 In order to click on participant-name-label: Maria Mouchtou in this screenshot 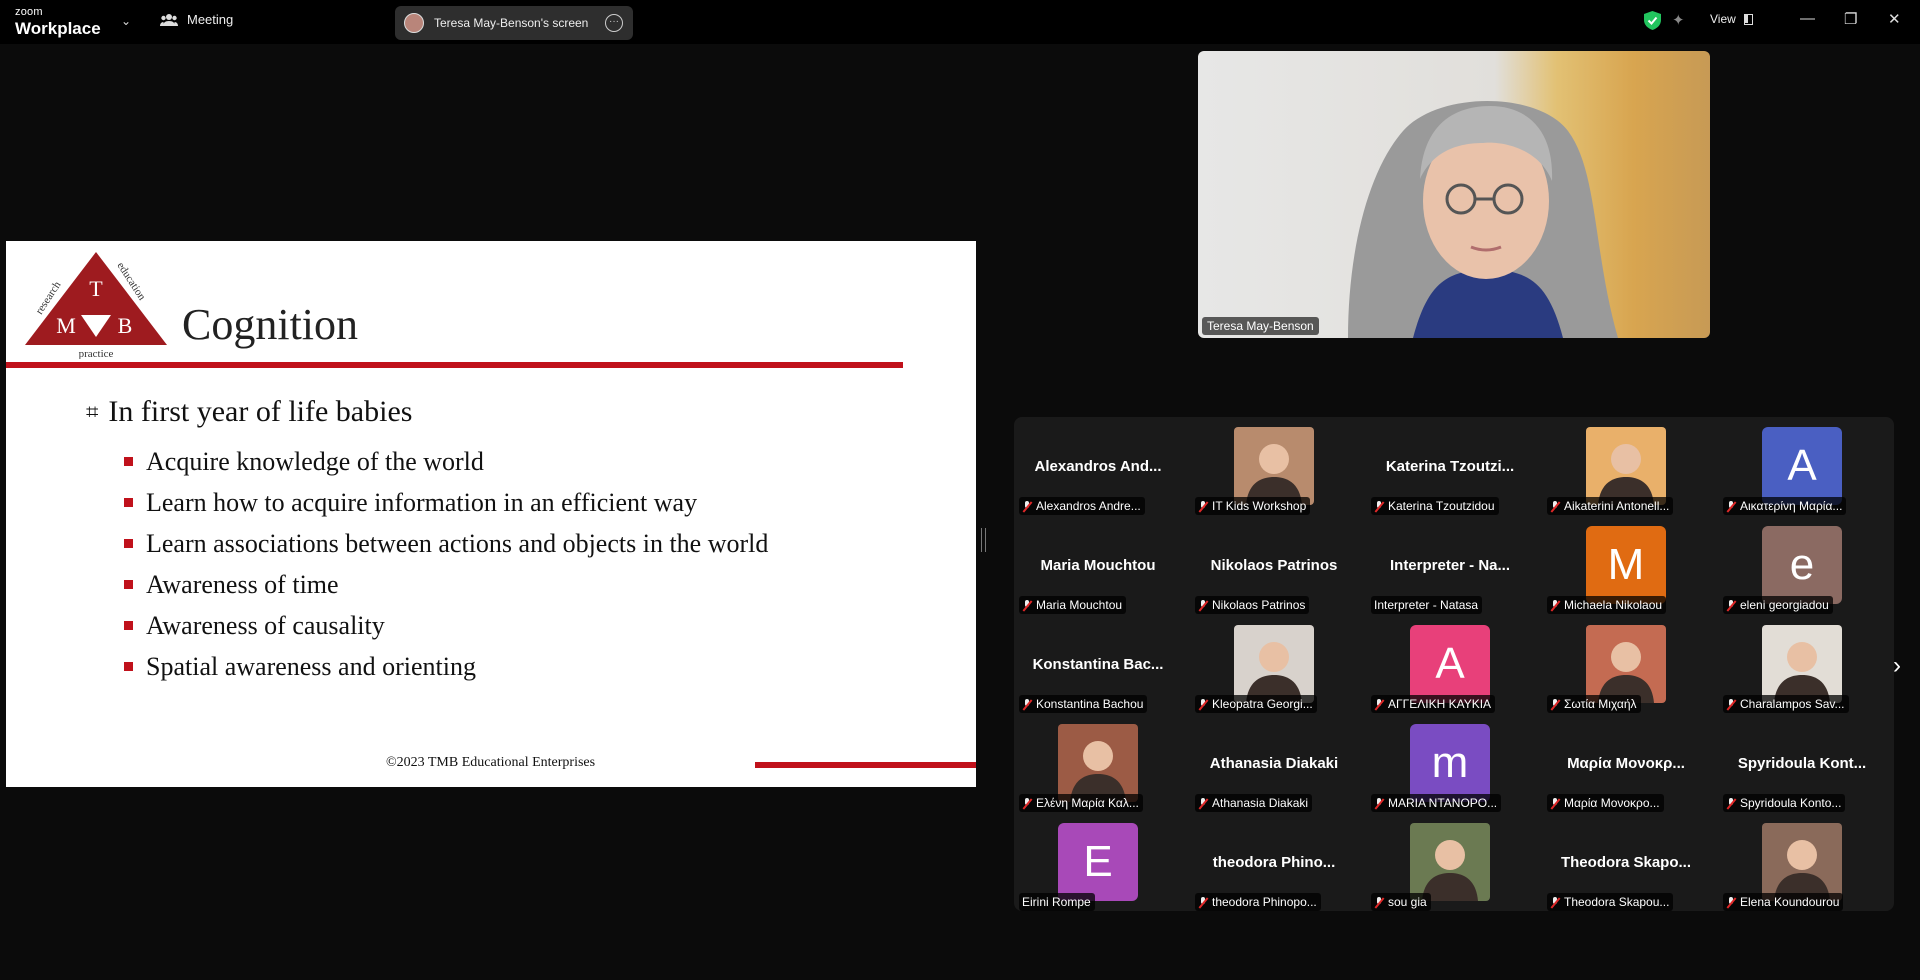, I will do `click(1073, 605)`.